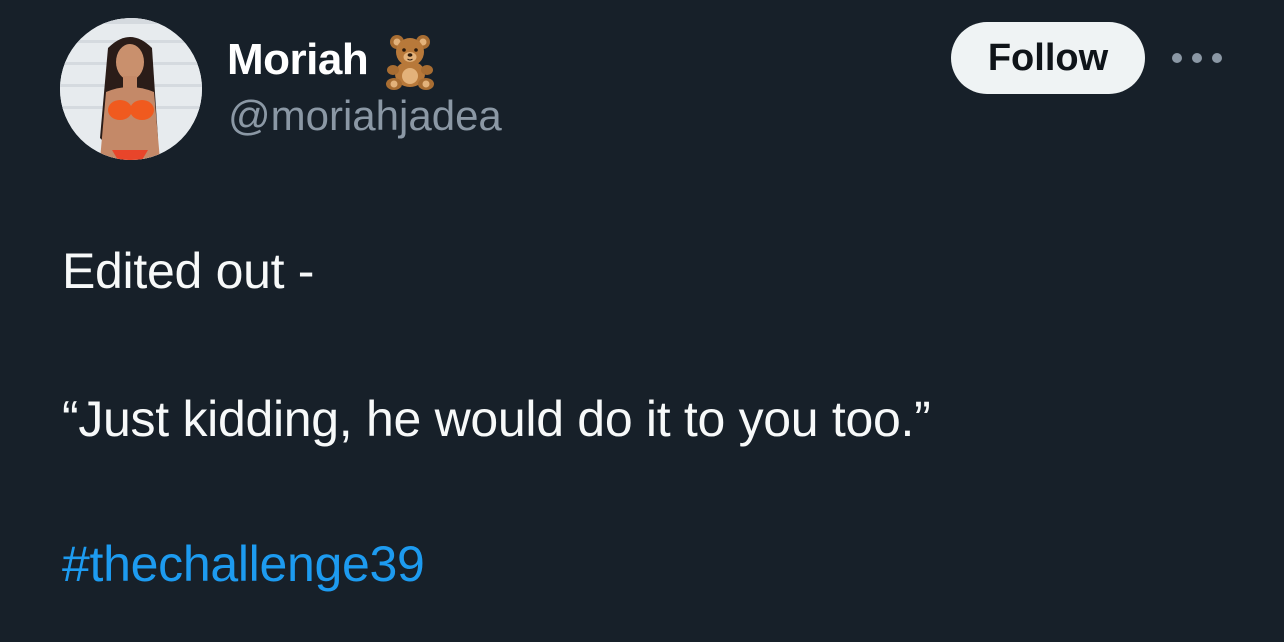  I want to click on hashtag-link: #thechallenge39, so click(243, 564).